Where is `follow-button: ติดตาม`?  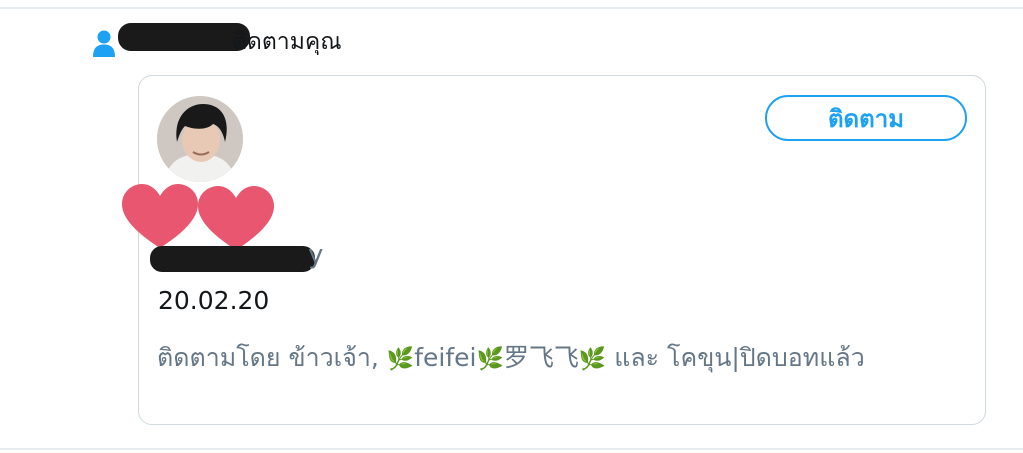 follow-button: ติดตาม is located at coordinates (866, 118).